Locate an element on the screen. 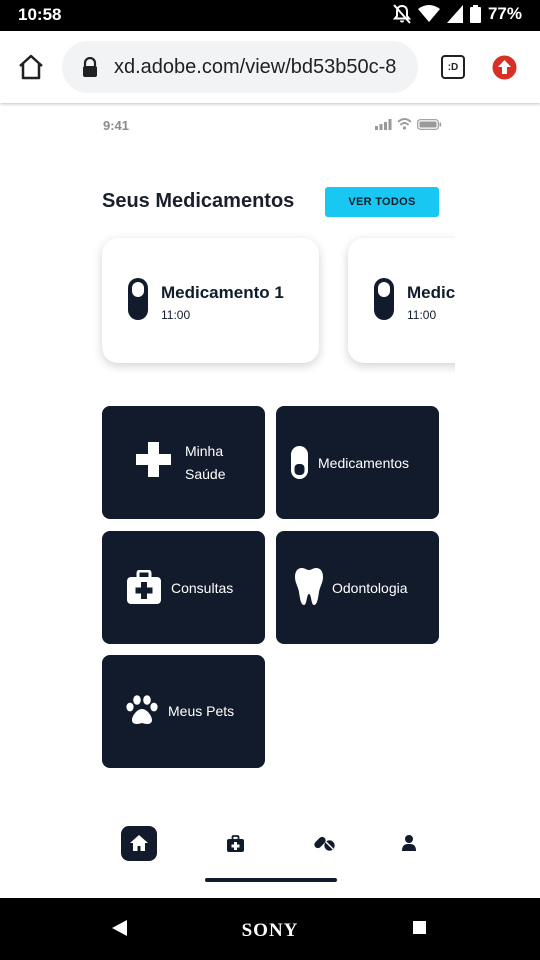  address-bar: xd.adobe.com/view/bd53b50c-8 is located at coordinates (240, 67).